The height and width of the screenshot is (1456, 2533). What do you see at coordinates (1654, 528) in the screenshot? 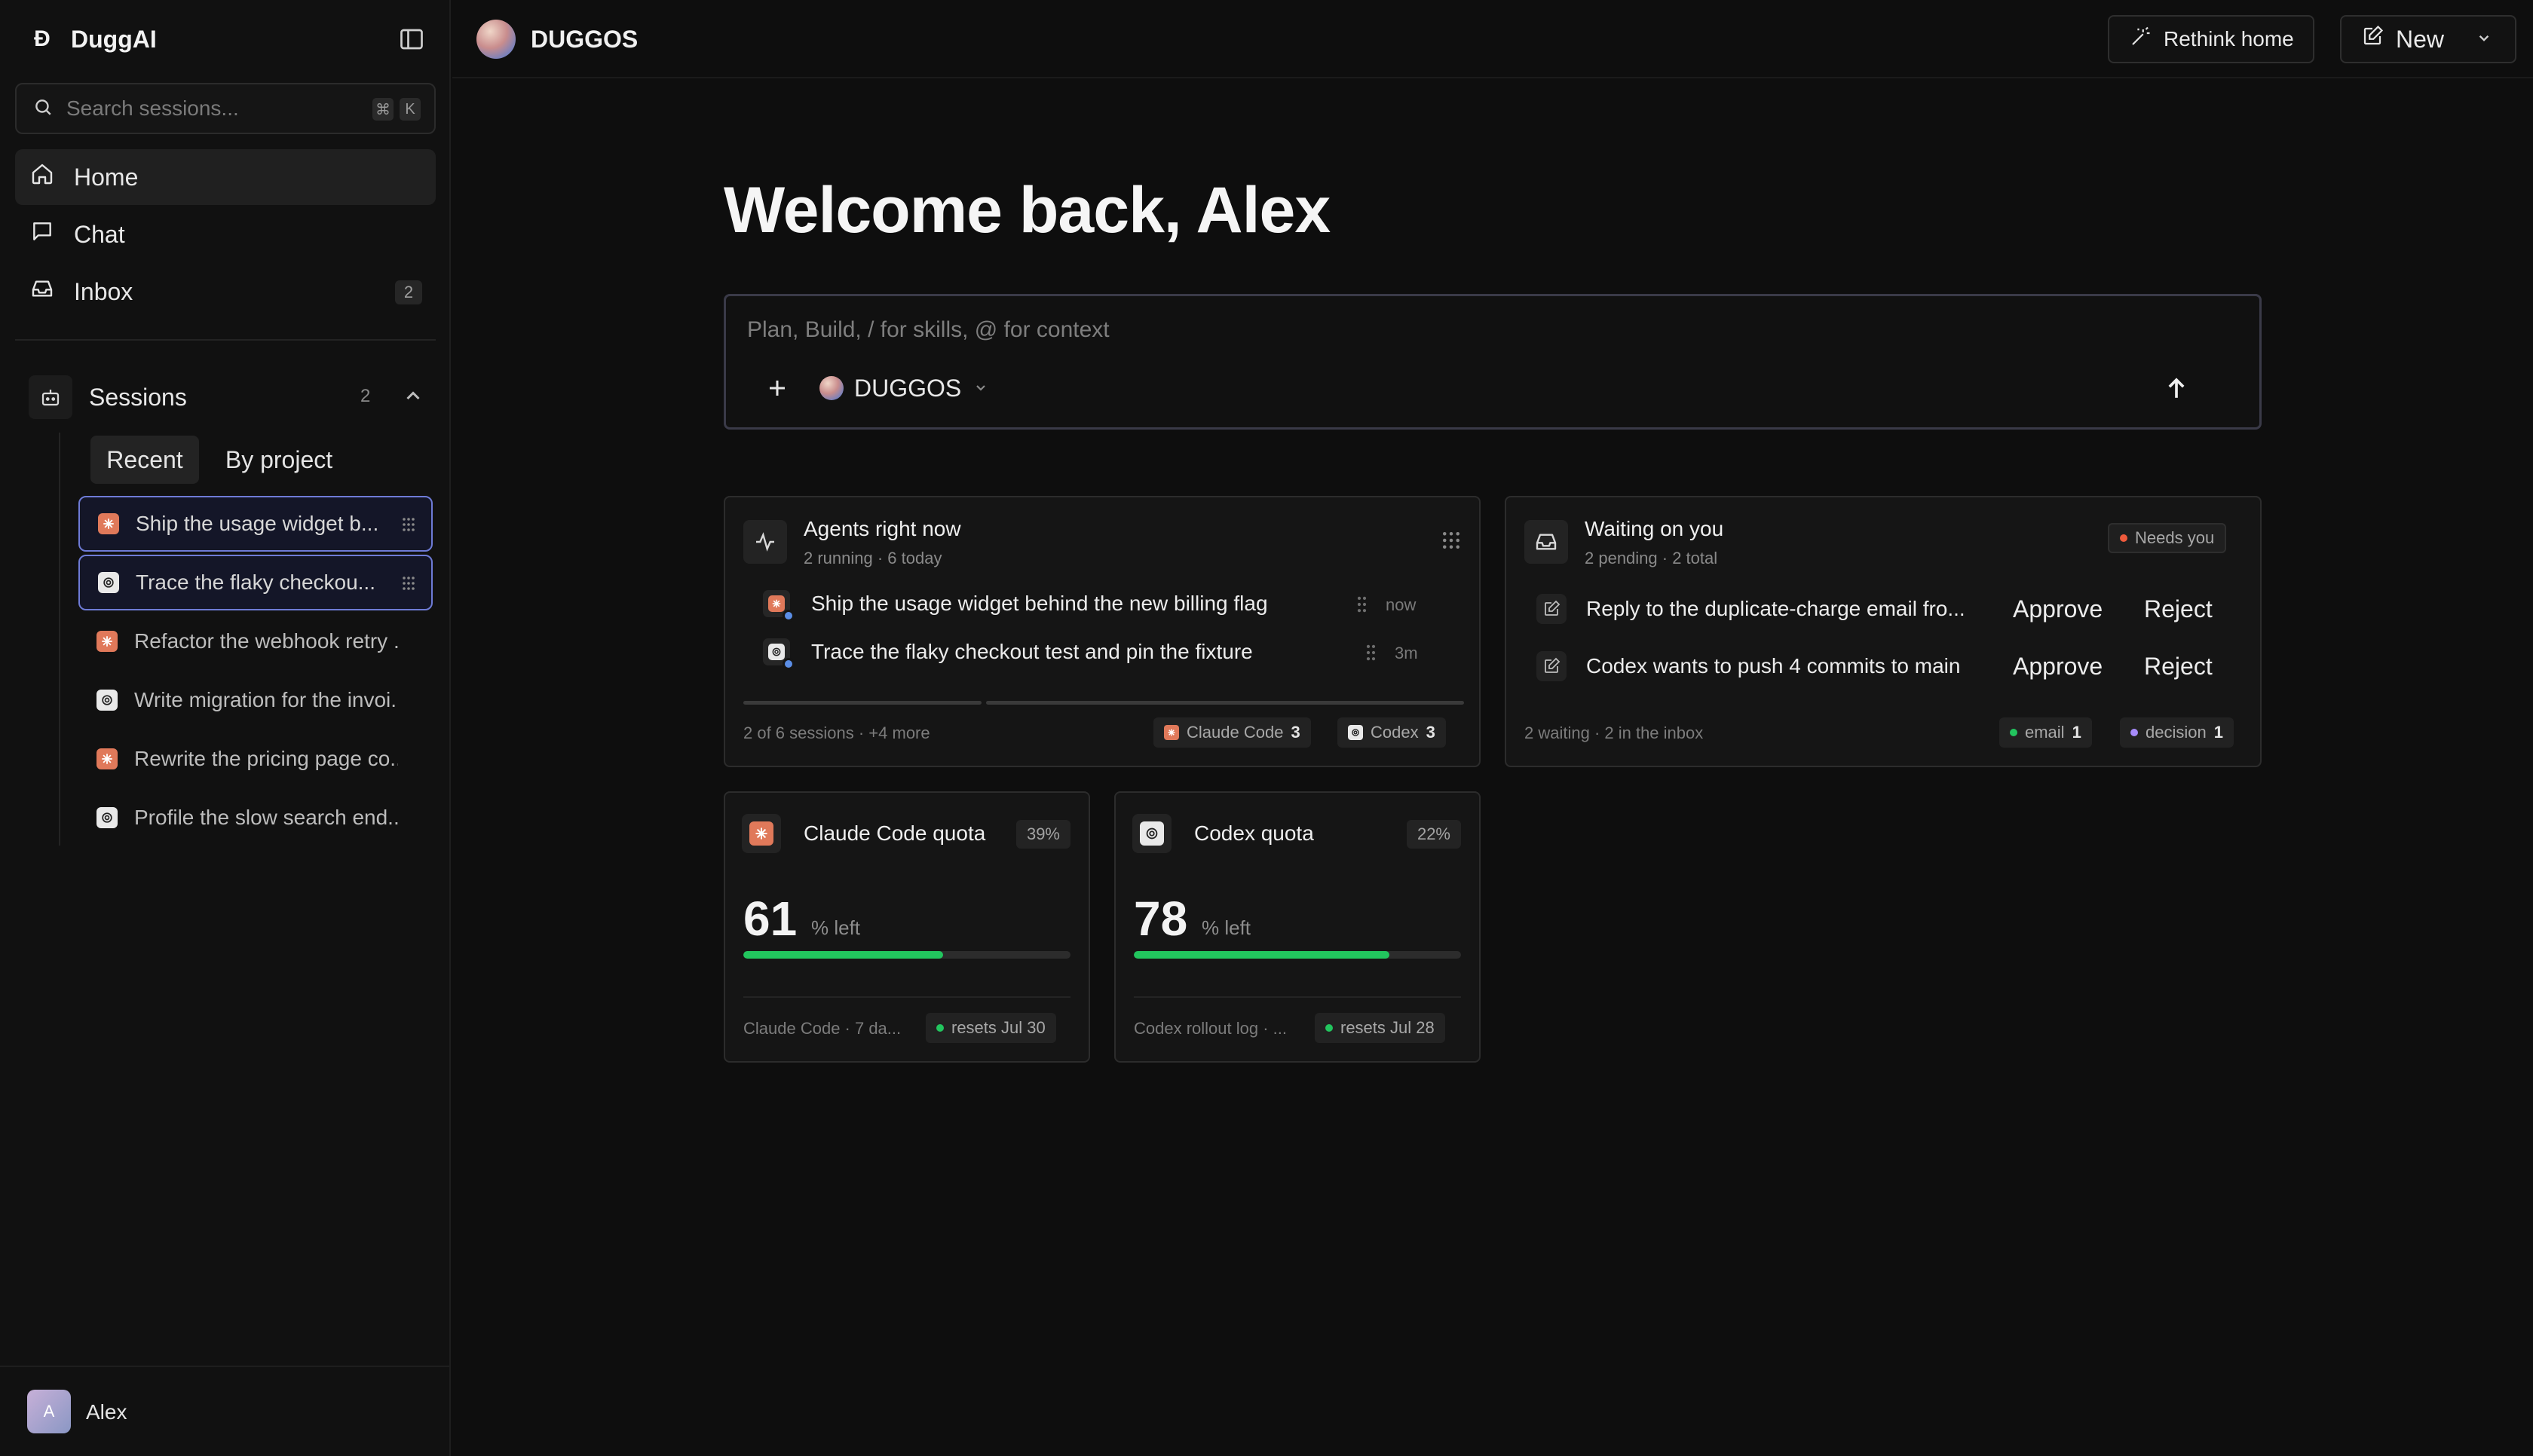
I see `waiting-title: Waiting on you` at bounding box center [1654, 528].